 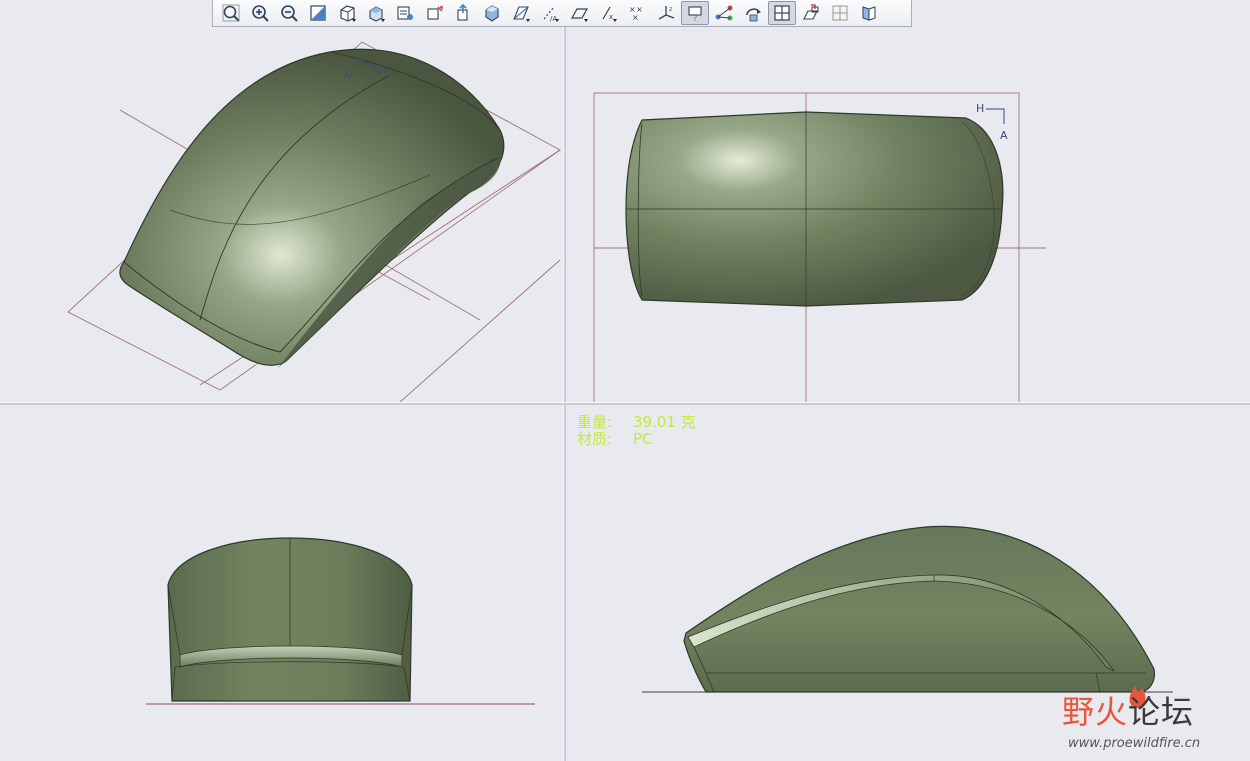 I want to click on spin-center-button, so click(x=463, y=13).